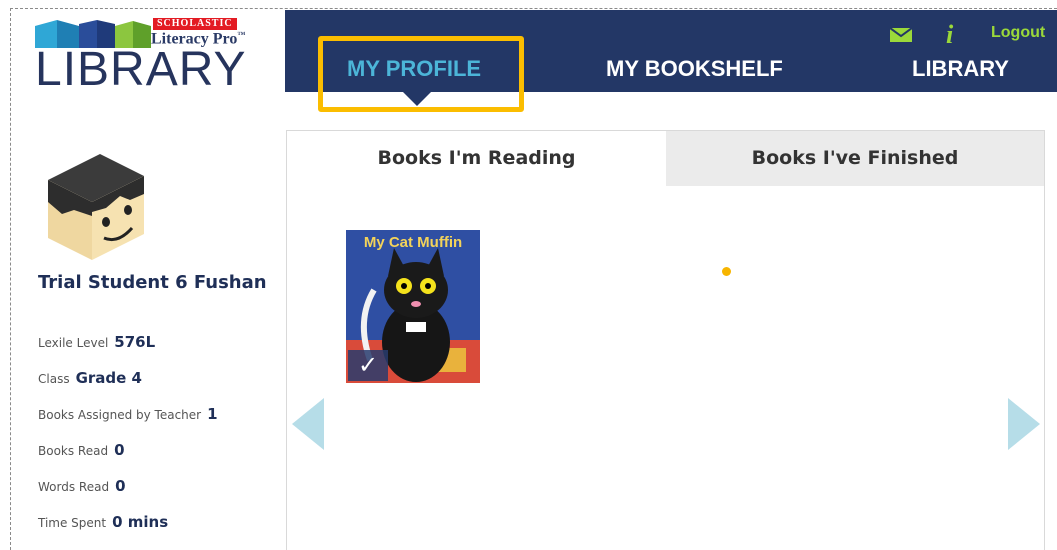 The width and height of the screenshot is (1057, 550). I want to click on nav-library: LIBRARY, so click(960, 69).